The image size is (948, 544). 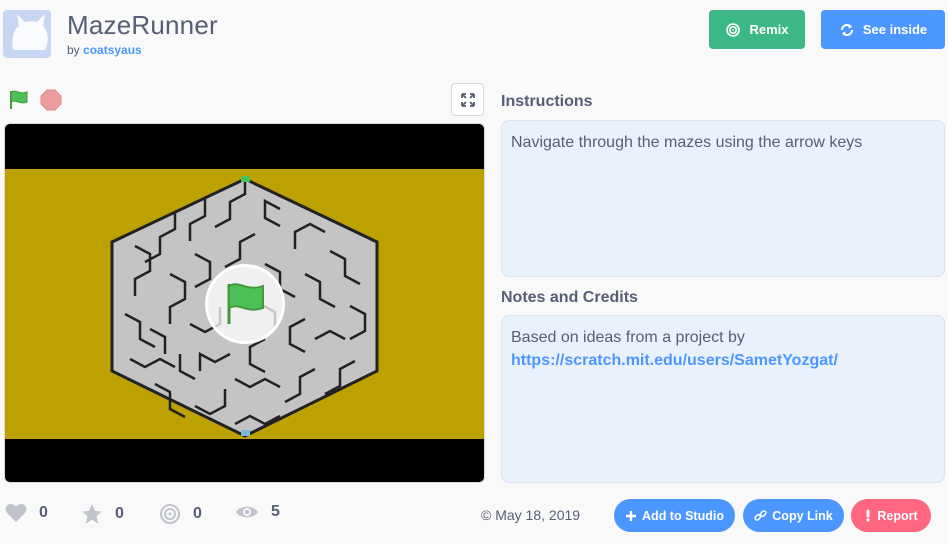 I want to click on see-inside-button: See inside, so click(x=883, y=29).